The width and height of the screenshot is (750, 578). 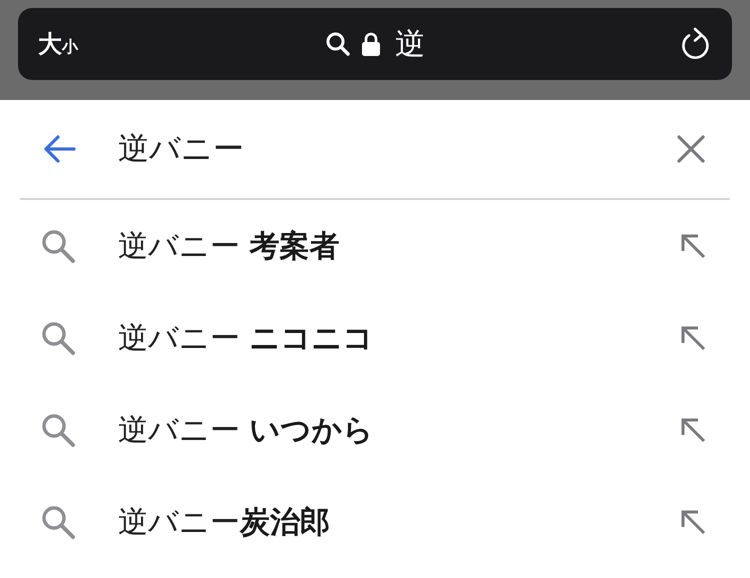 I want to click on address-bar: 大小 逆, so click(x=375, y=44).